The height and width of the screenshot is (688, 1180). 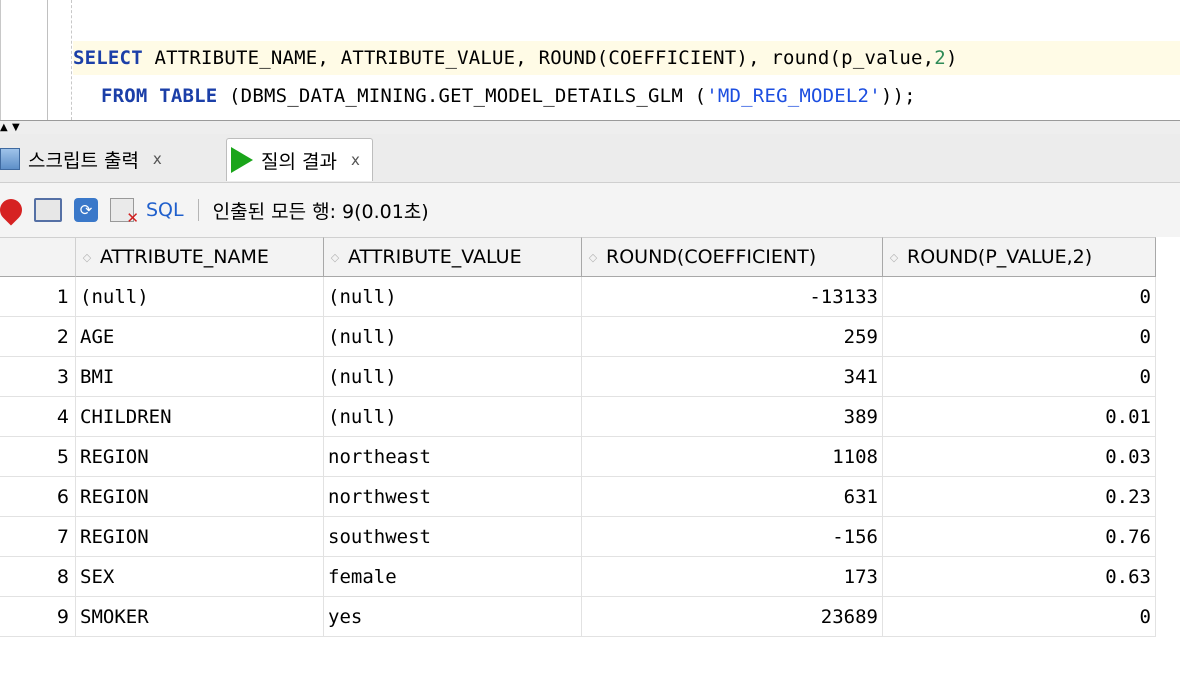 What do you see at coordinates (732, 417) in the screenshot?
I see `cell-coefficient: 389` at bounding box center [732, 417].